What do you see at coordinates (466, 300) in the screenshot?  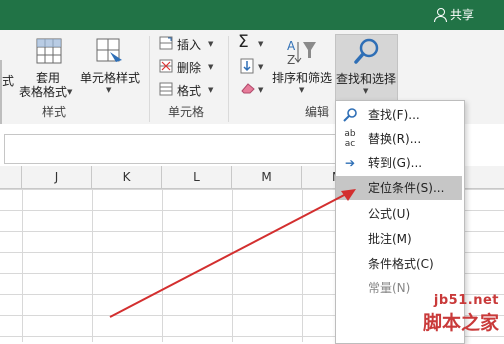 I see `watermark-url: jb51.net` at bounding box center [466, 300].